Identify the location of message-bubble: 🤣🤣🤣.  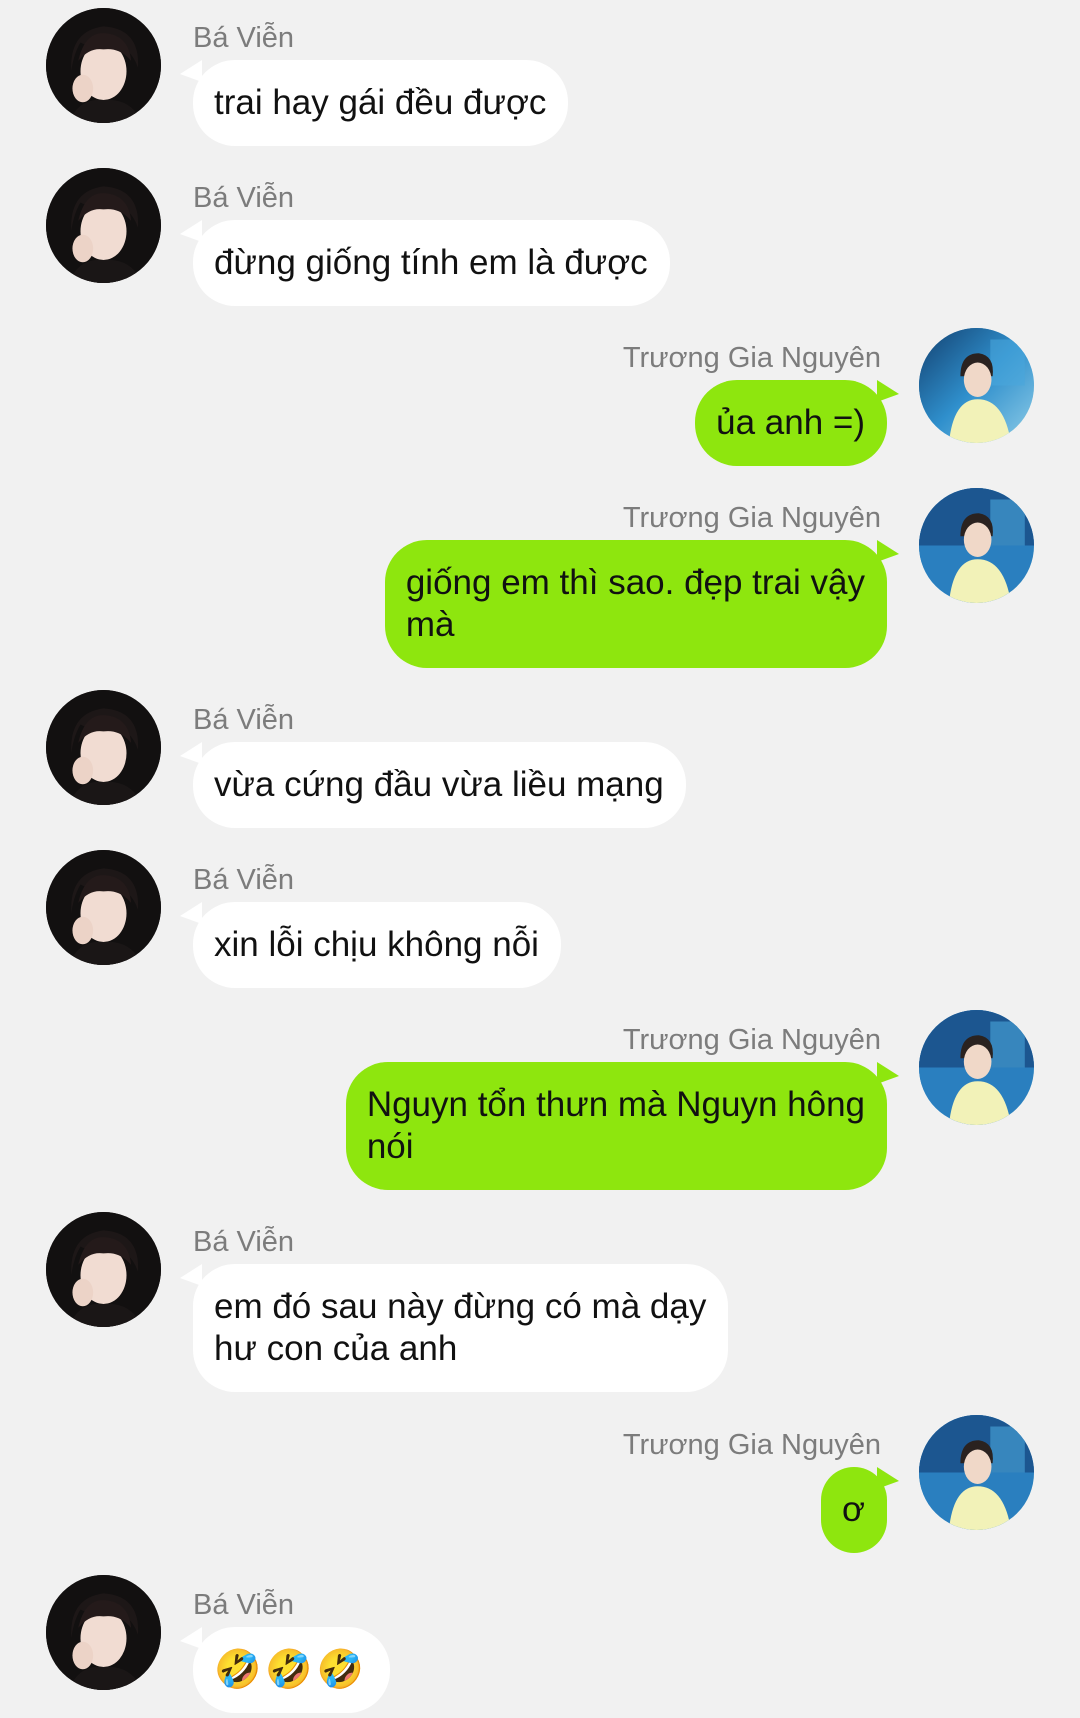
(291, 1670).